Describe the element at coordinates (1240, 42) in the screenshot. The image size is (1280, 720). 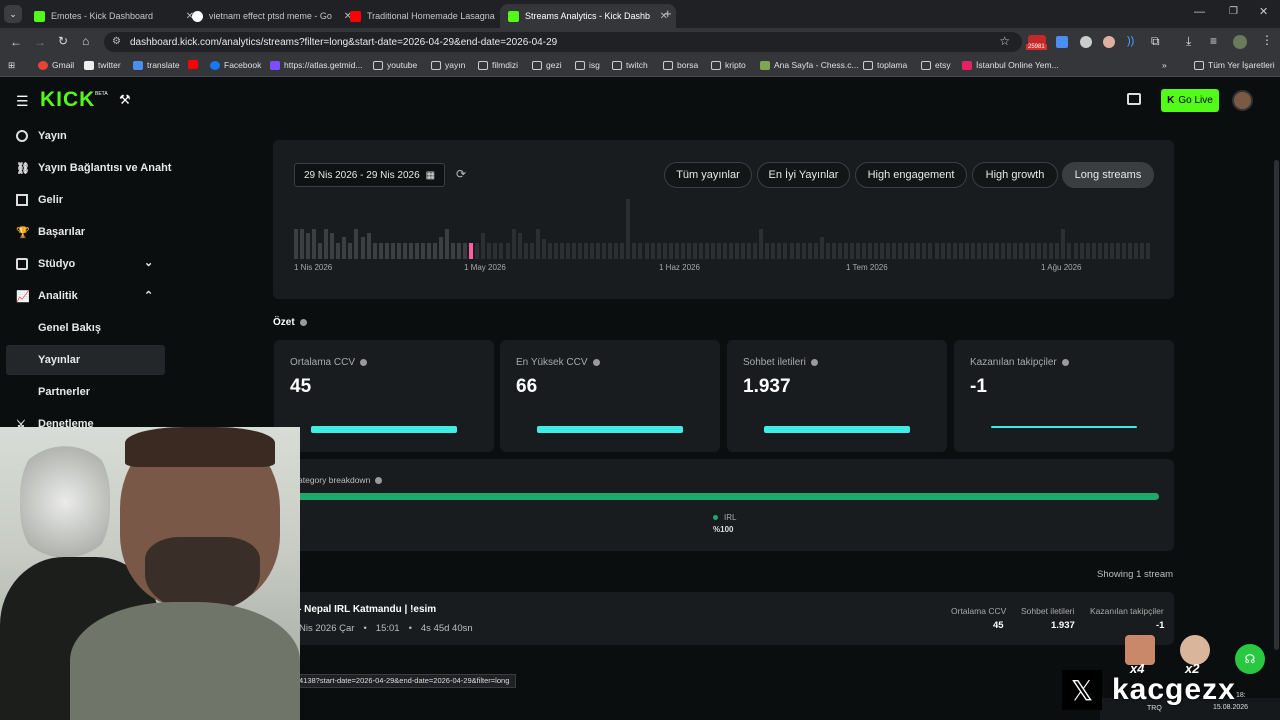
I see `profile-avatar` at that location.